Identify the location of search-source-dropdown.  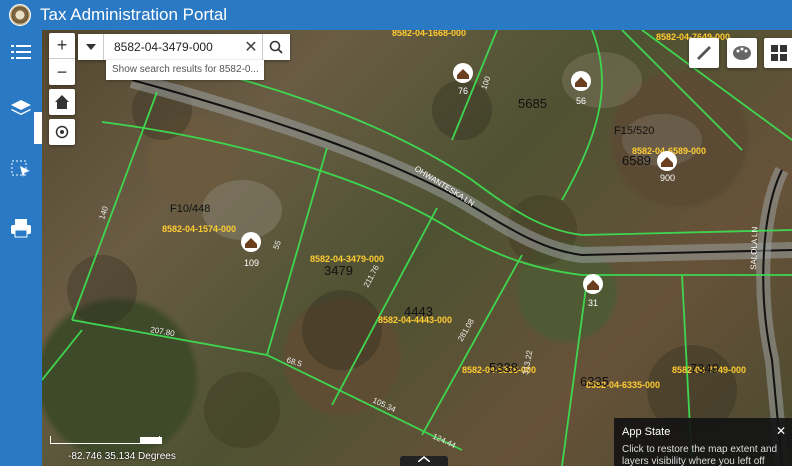
(91, 47).